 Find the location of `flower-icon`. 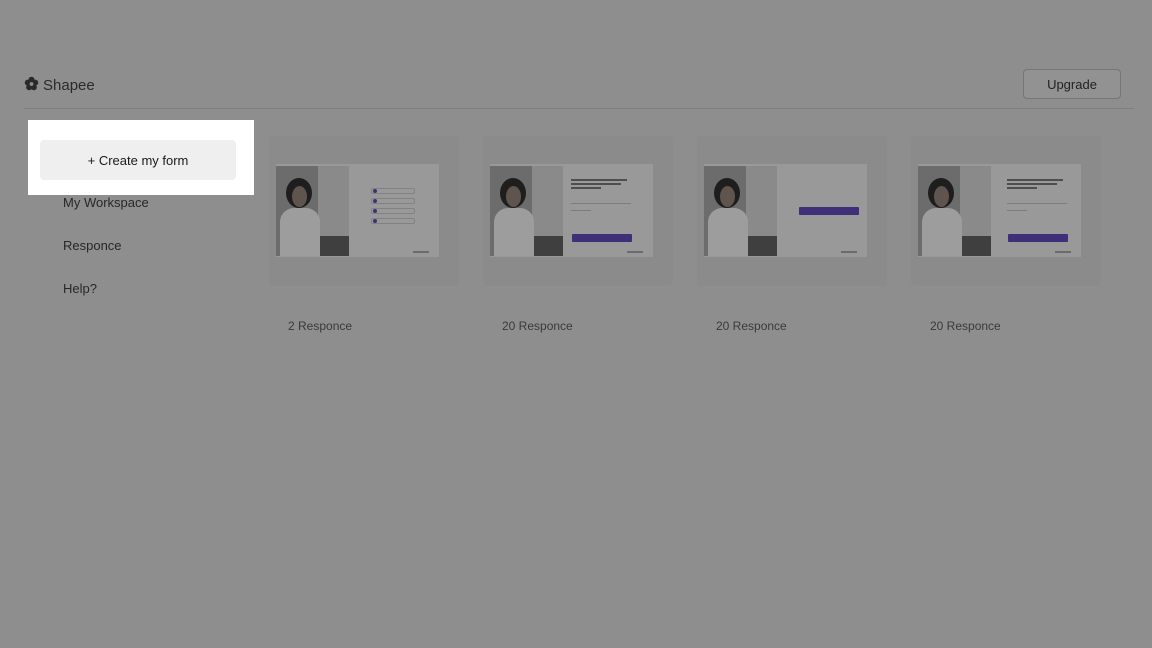

flower-icon is located at coordinates (31, 85).